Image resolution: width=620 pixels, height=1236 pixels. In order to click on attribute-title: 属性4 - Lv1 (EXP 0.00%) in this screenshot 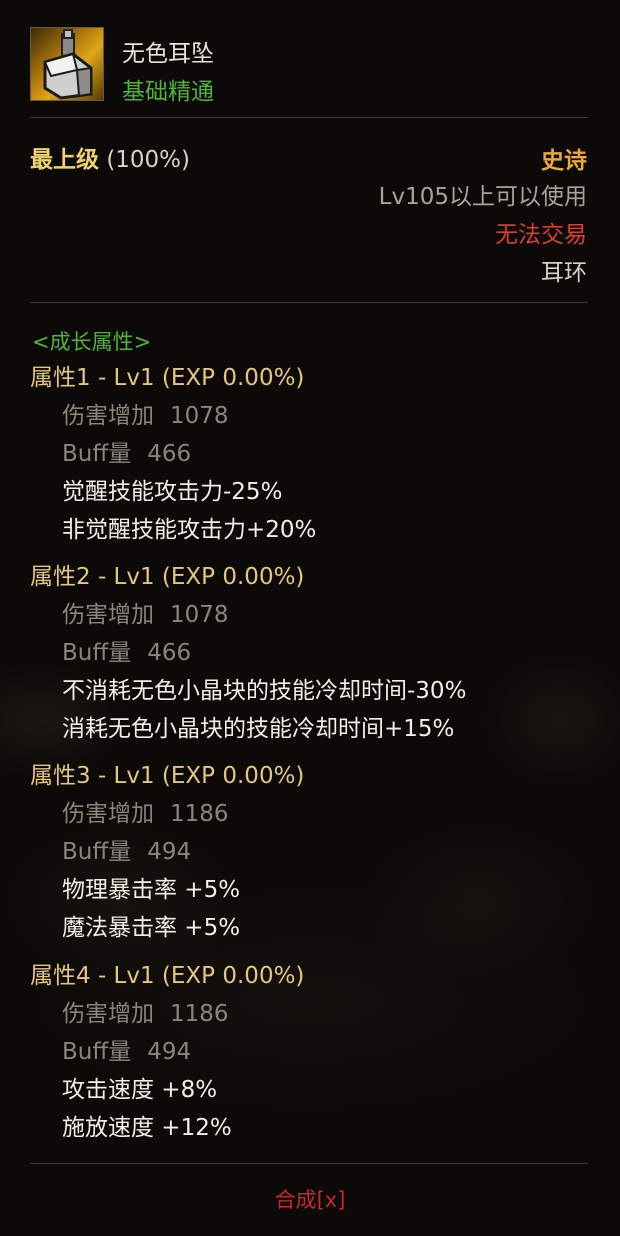, I will do `click(167, 976)`.